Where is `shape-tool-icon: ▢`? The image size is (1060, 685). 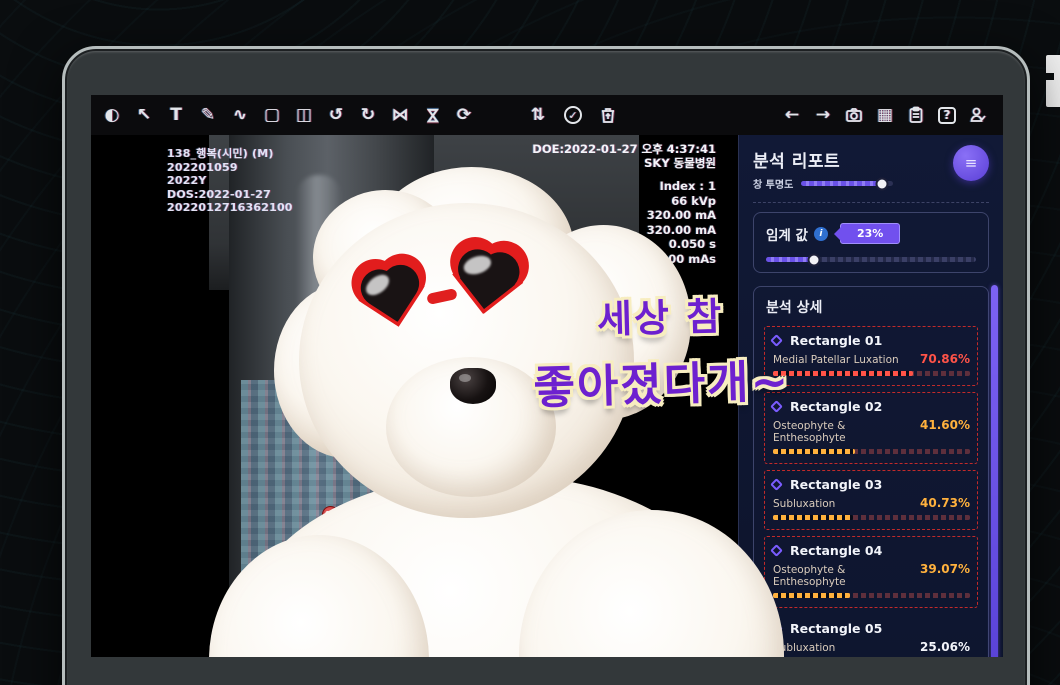 shape-tool-icon: ▢ is located at coordinates (272, 115).